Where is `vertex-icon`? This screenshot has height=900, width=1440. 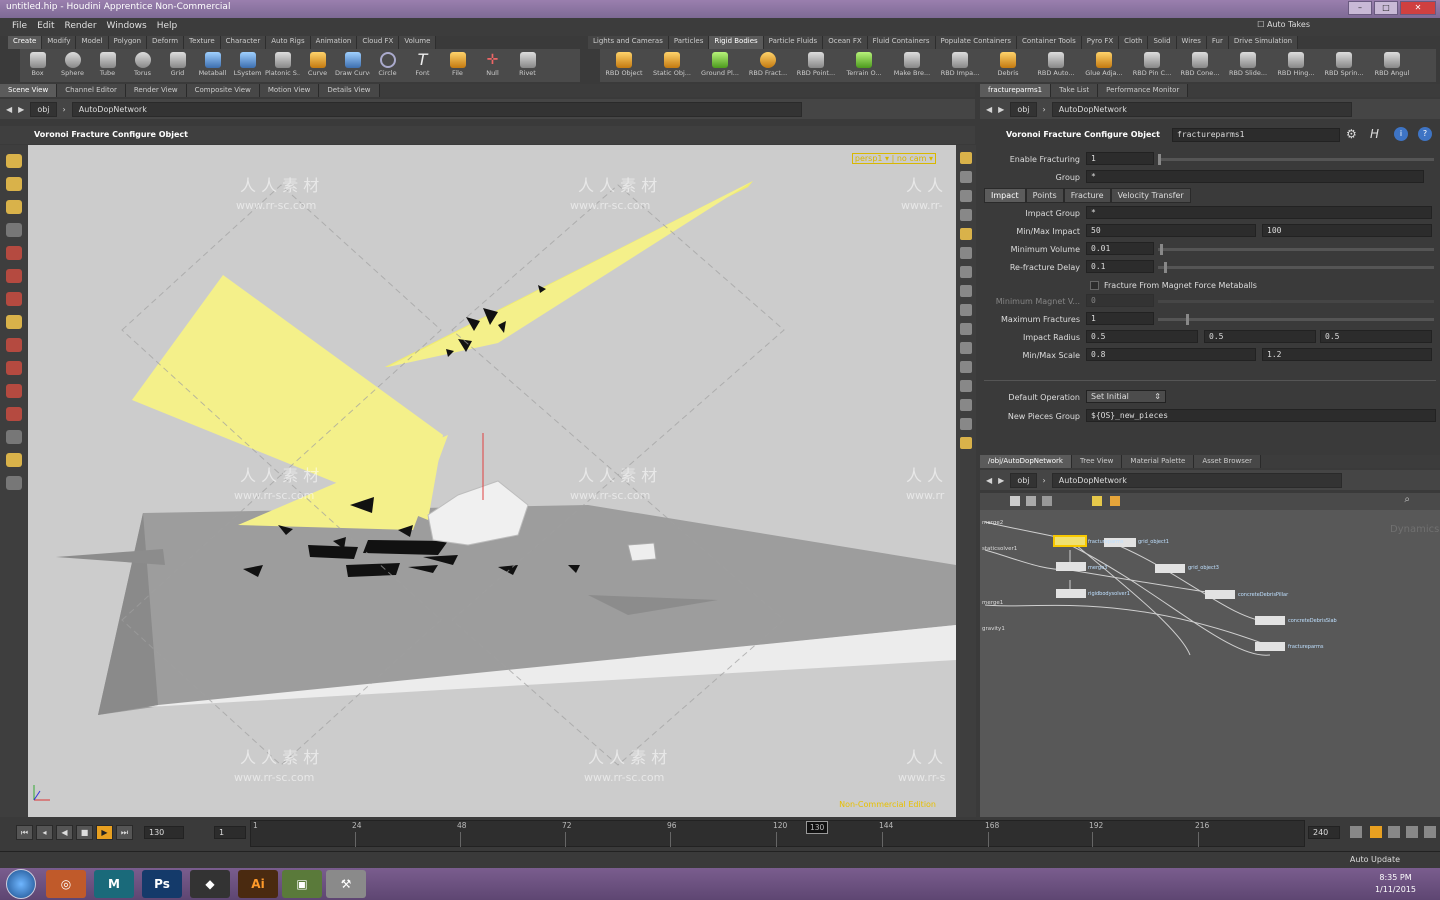
vertex-icon is located at coordinates (966, 348).